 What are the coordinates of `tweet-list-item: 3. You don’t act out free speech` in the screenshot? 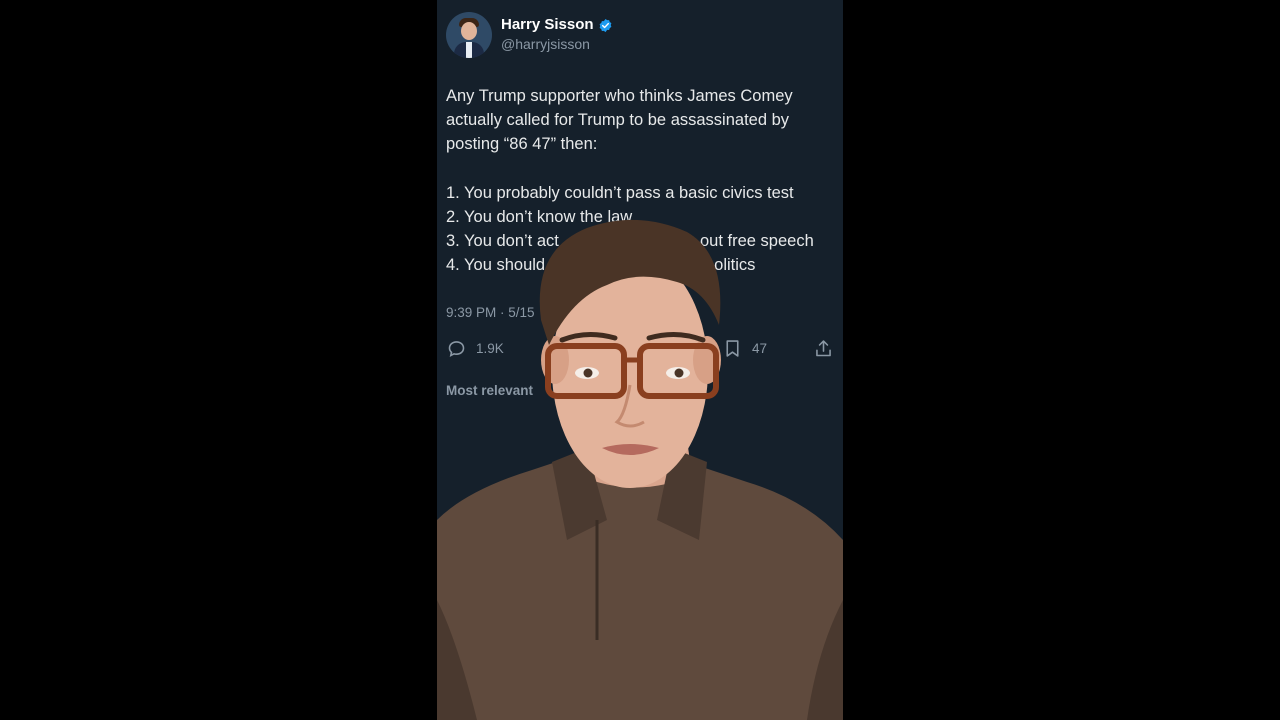 It's located at (642, 241).